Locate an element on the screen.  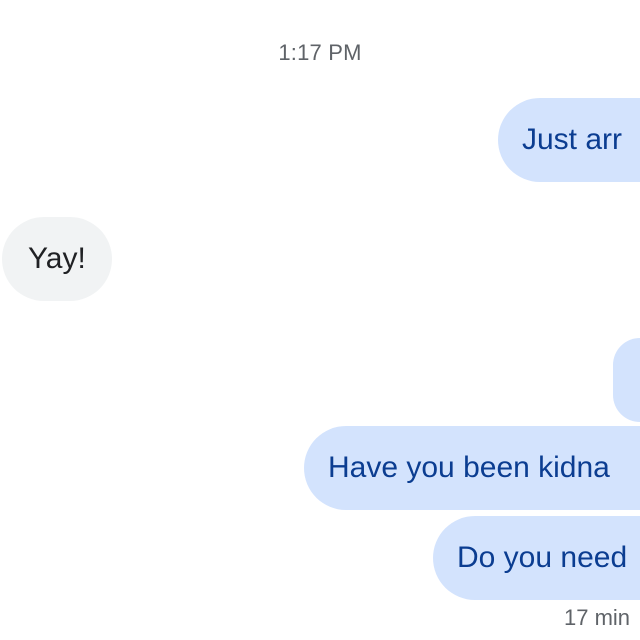
message-text: Have you been kidna is located at coordinates (469, 467).